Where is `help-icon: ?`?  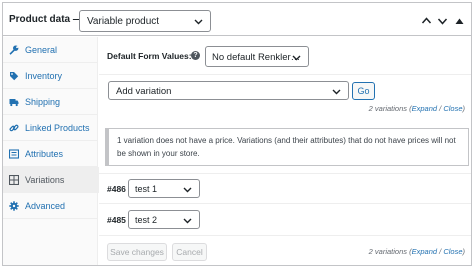 help-icon: ? is located at coordinates (195, 55).